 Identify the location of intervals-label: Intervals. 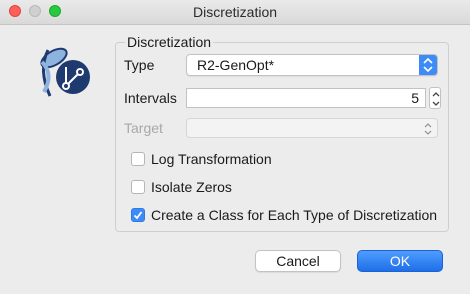
(150, 98).